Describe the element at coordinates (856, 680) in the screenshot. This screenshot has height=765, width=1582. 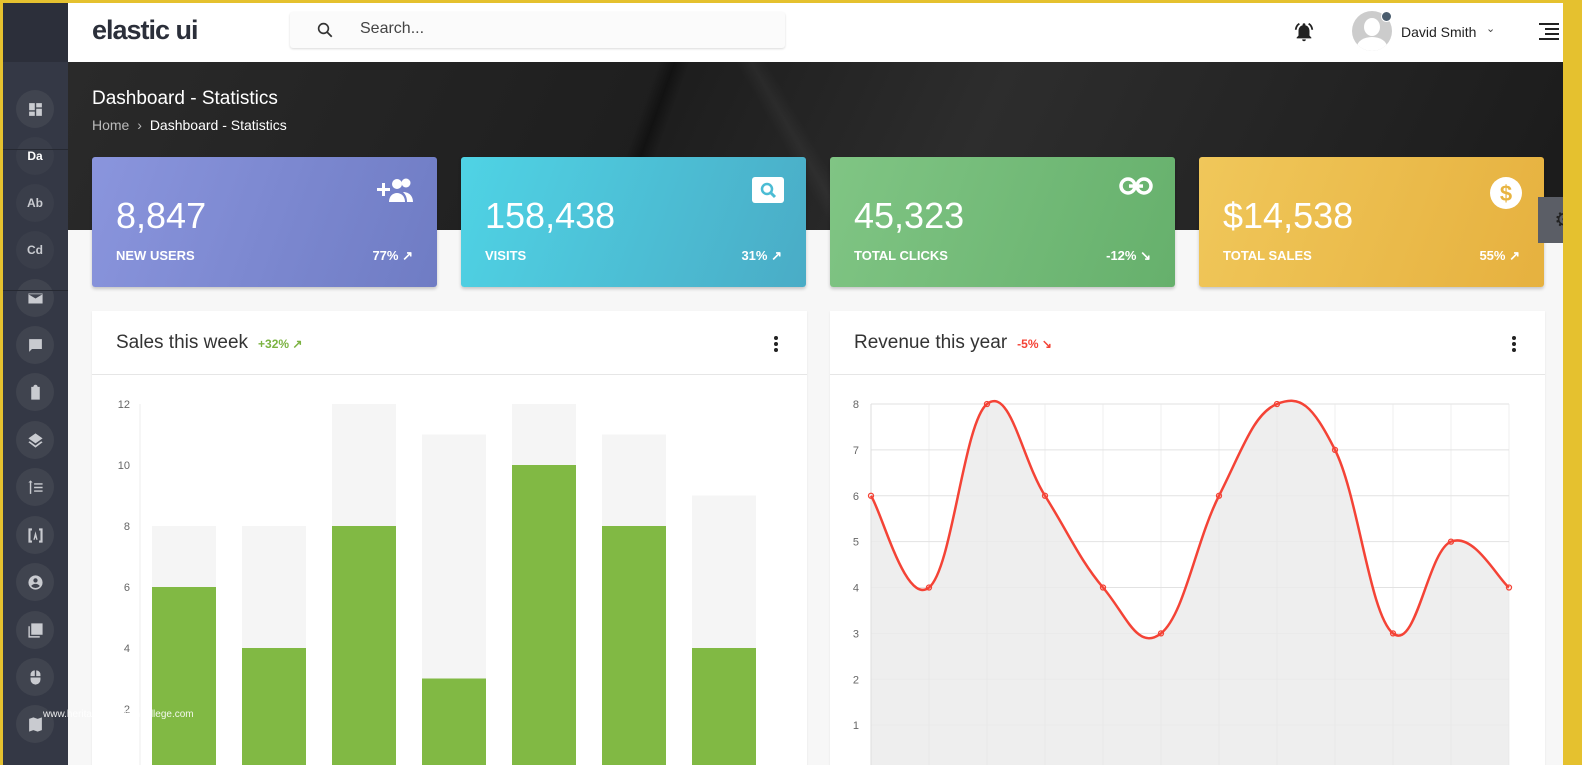
I see `y-tick-label: 2` at that location.